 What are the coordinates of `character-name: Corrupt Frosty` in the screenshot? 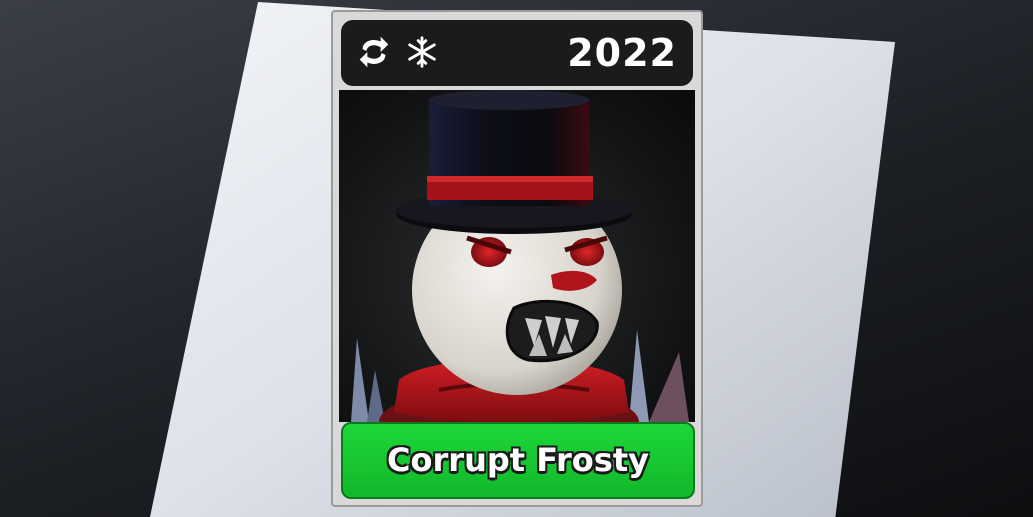 It's located at (518, 460).